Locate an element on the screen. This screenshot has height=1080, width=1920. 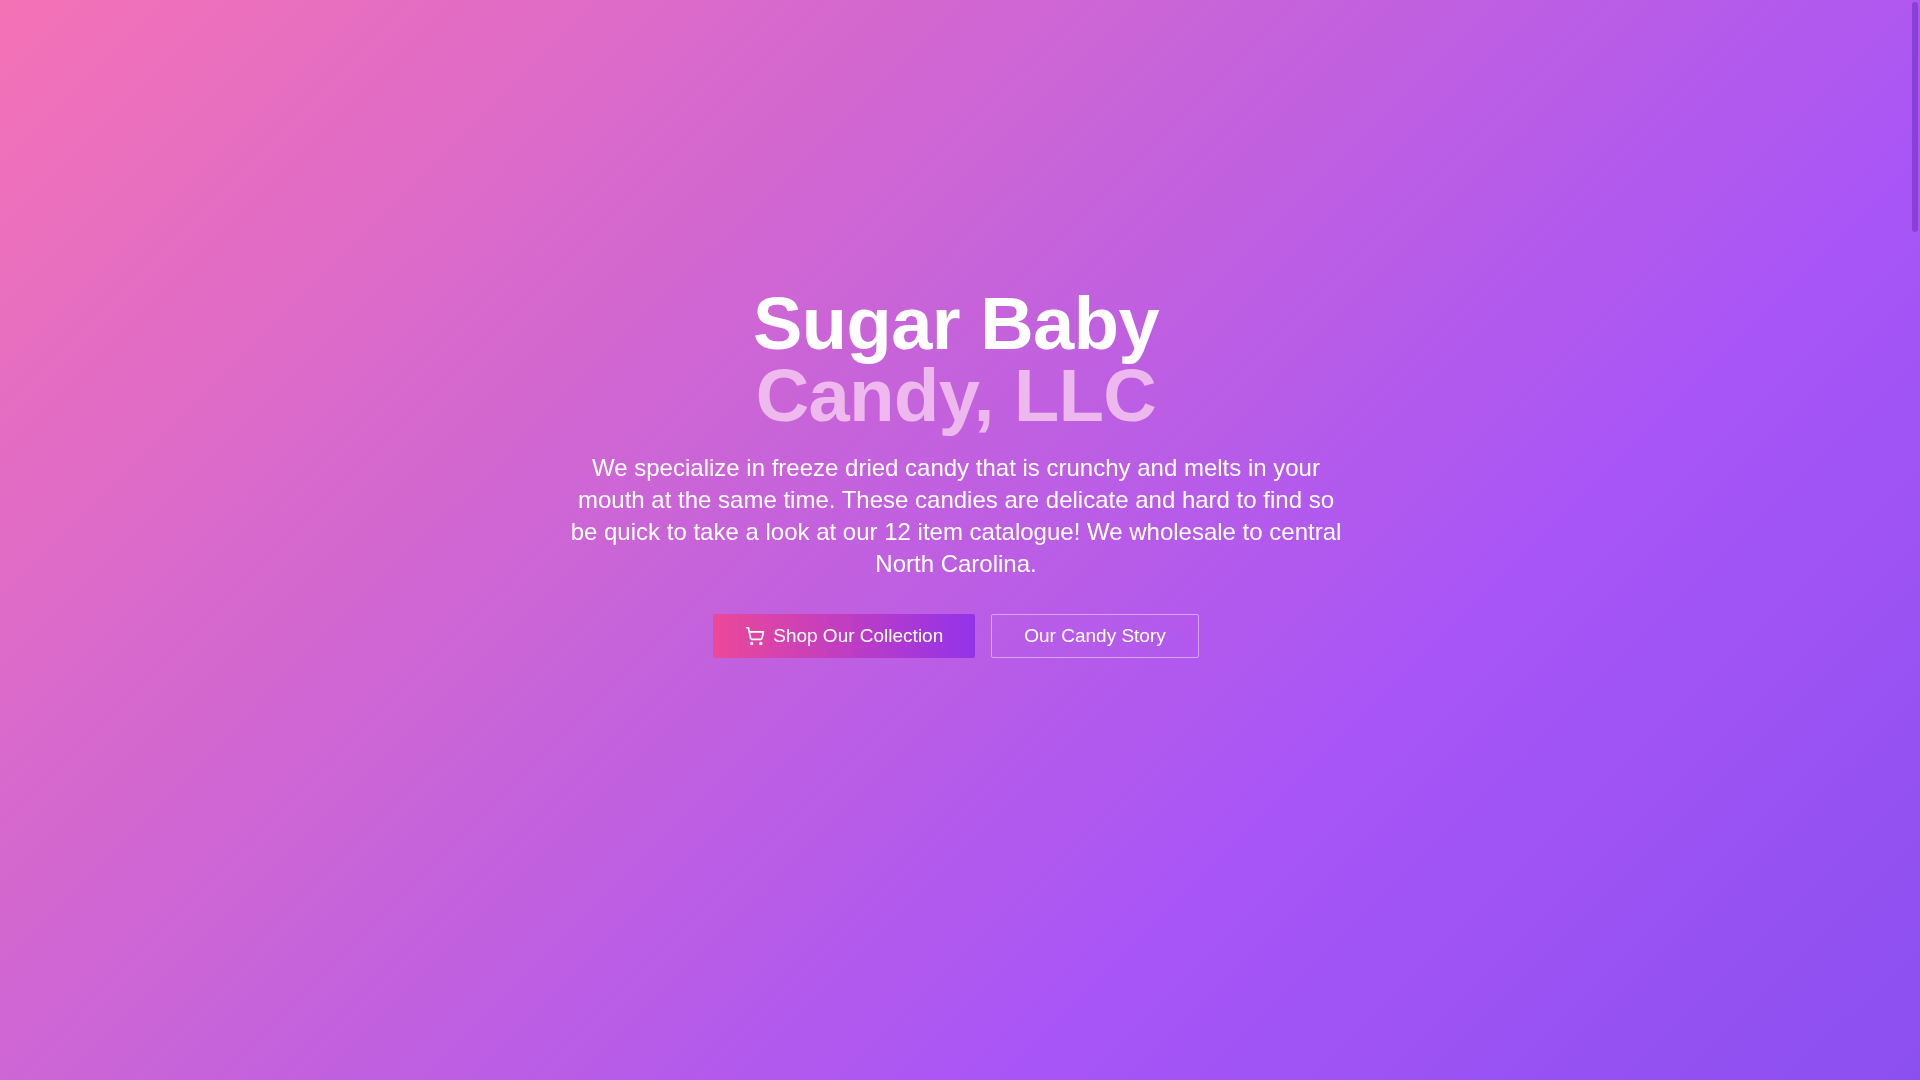
cart-icon is located at coordinates (755, 636).